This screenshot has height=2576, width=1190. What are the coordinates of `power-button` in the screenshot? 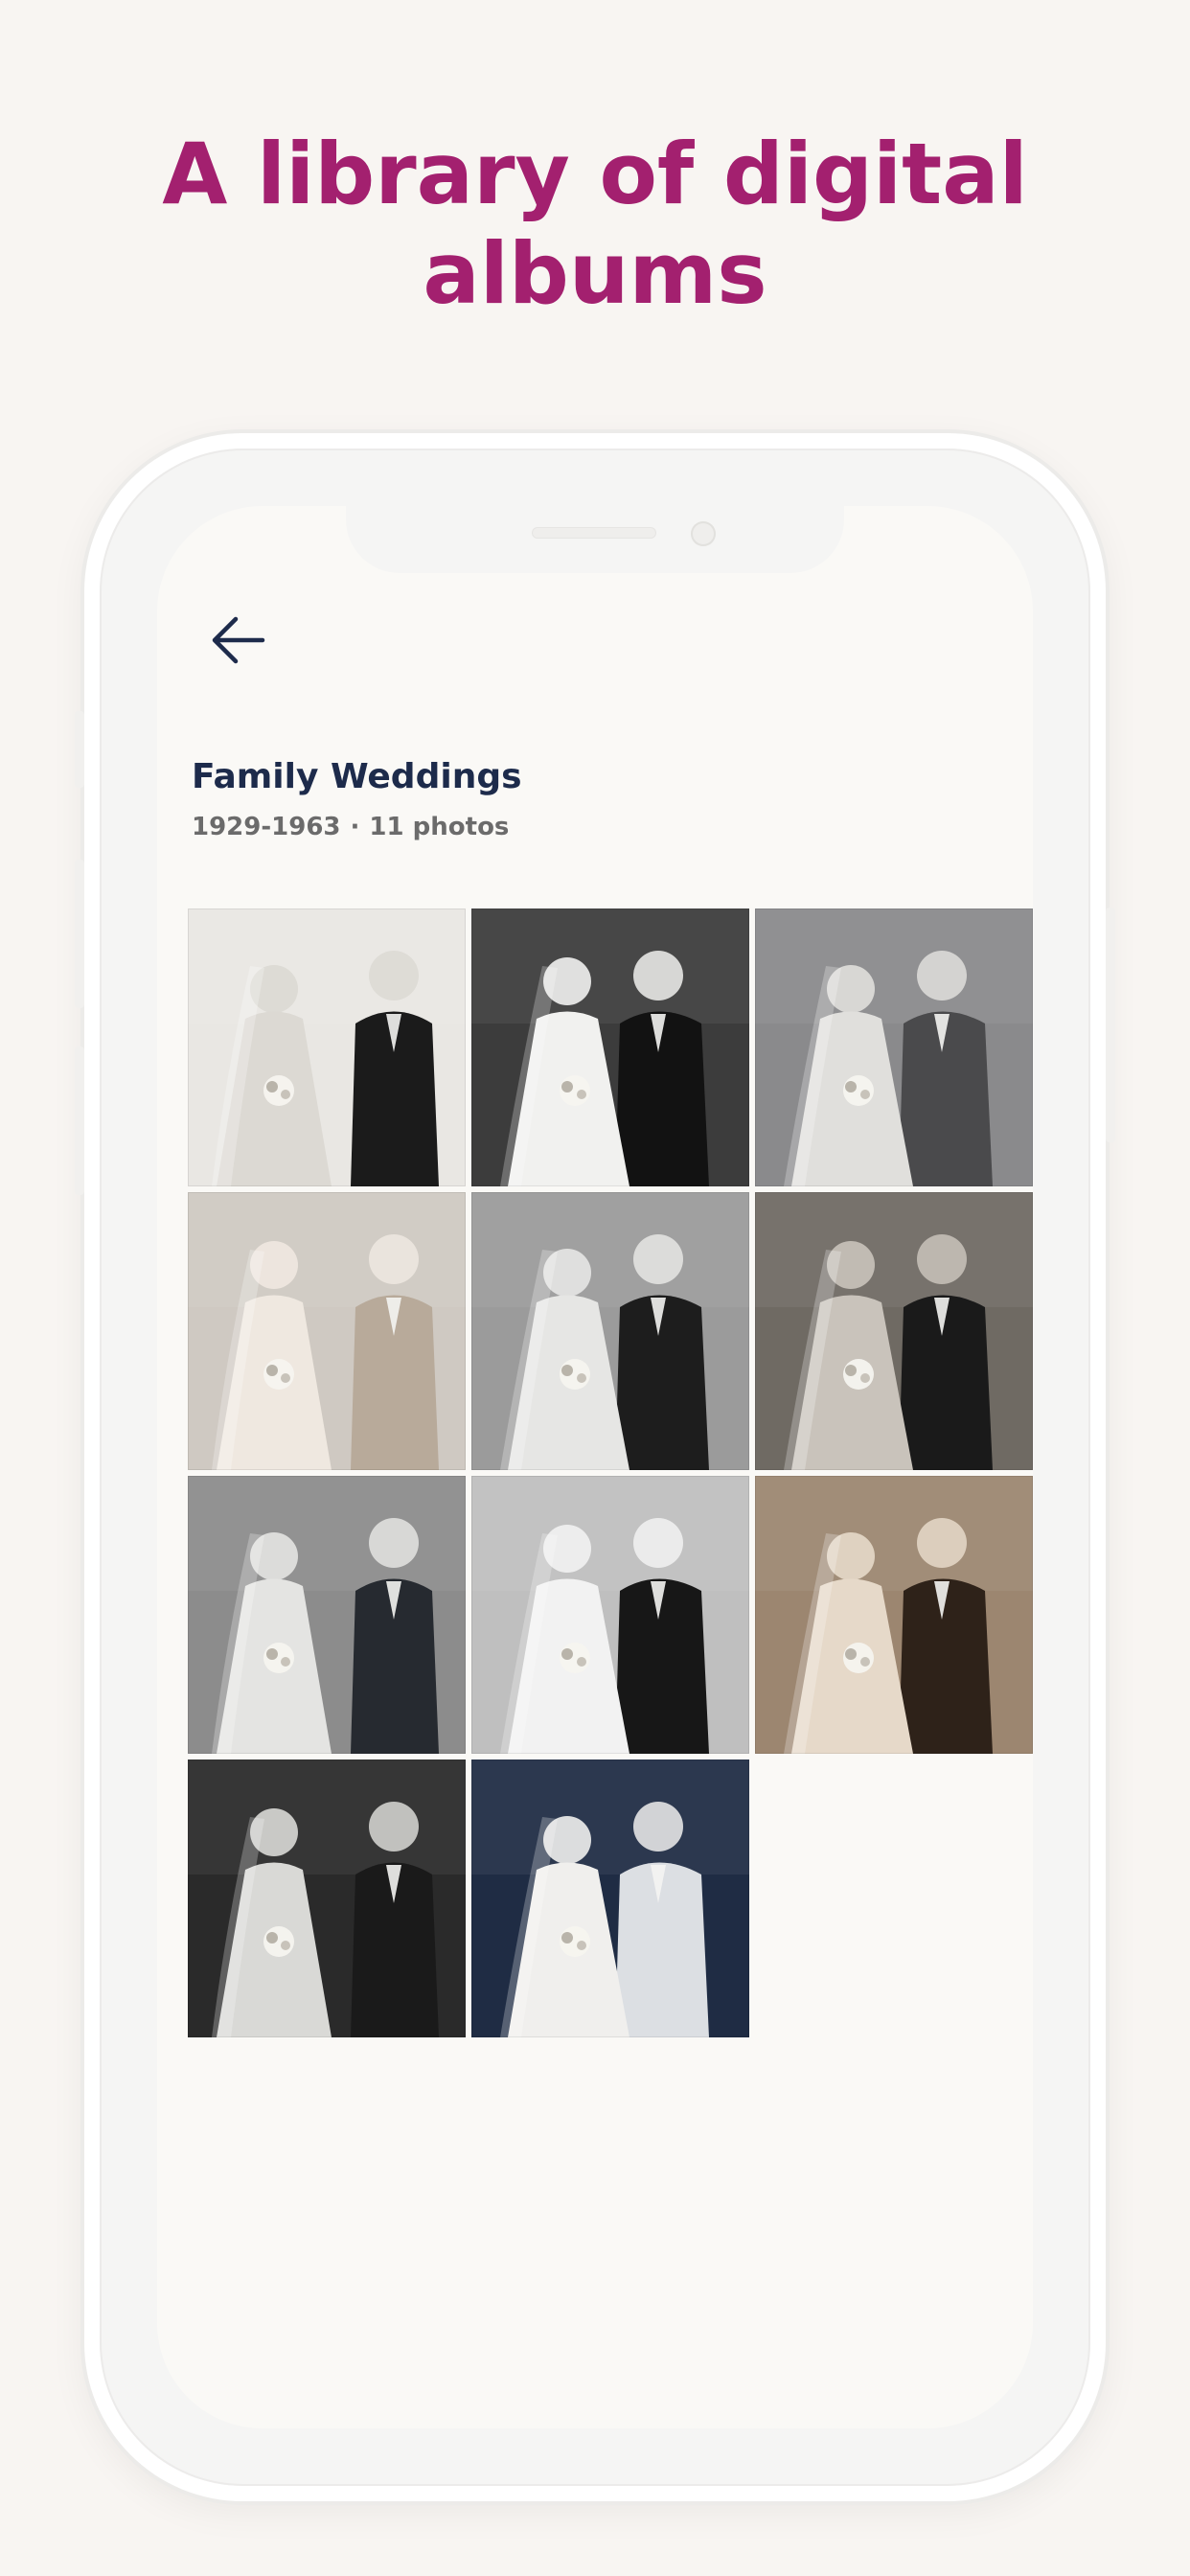 It's located at (1110, 1025).